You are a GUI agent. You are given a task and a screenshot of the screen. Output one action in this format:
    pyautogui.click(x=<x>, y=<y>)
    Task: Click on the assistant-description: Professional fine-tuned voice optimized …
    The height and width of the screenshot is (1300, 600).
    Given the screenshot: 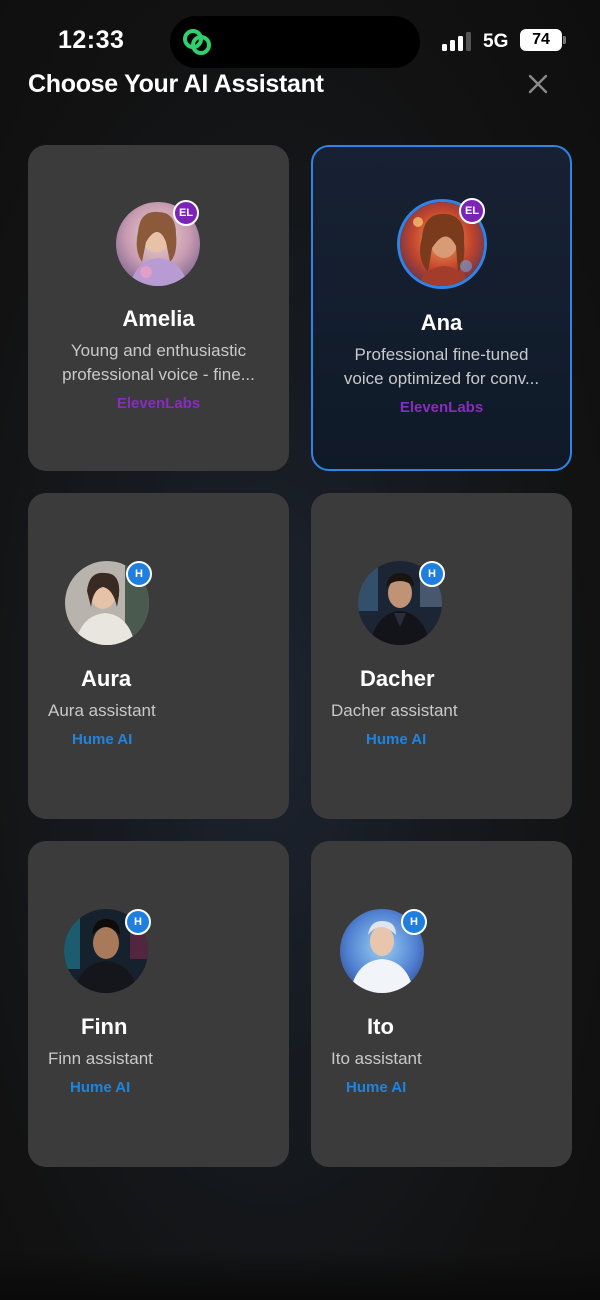 What is the action you would take?
    pyautogui.click(x=441, y=367)
    